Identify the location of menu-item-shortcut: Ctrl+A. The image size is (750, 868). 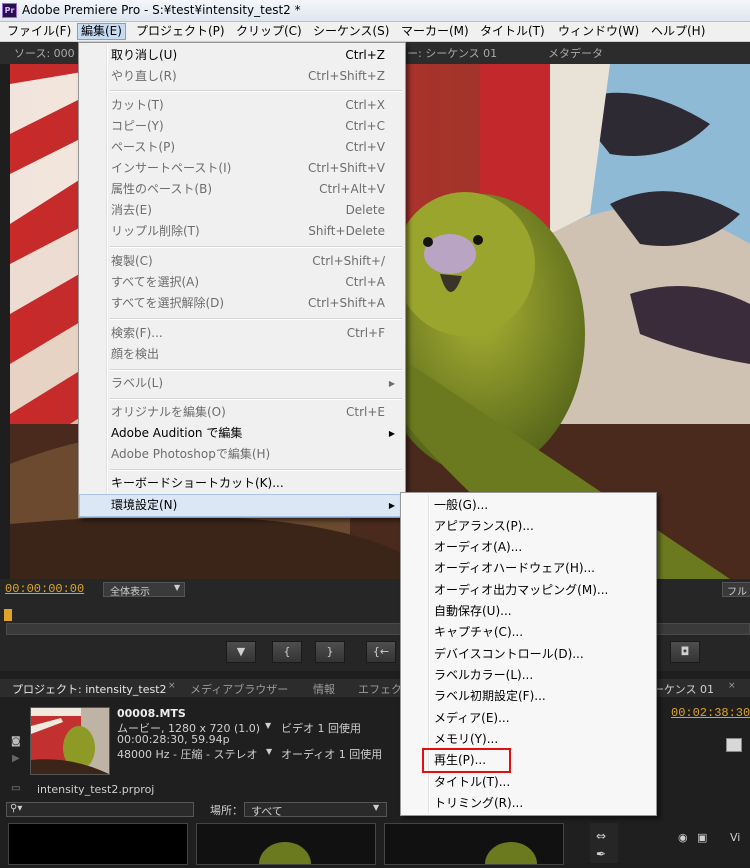
(365, 282).